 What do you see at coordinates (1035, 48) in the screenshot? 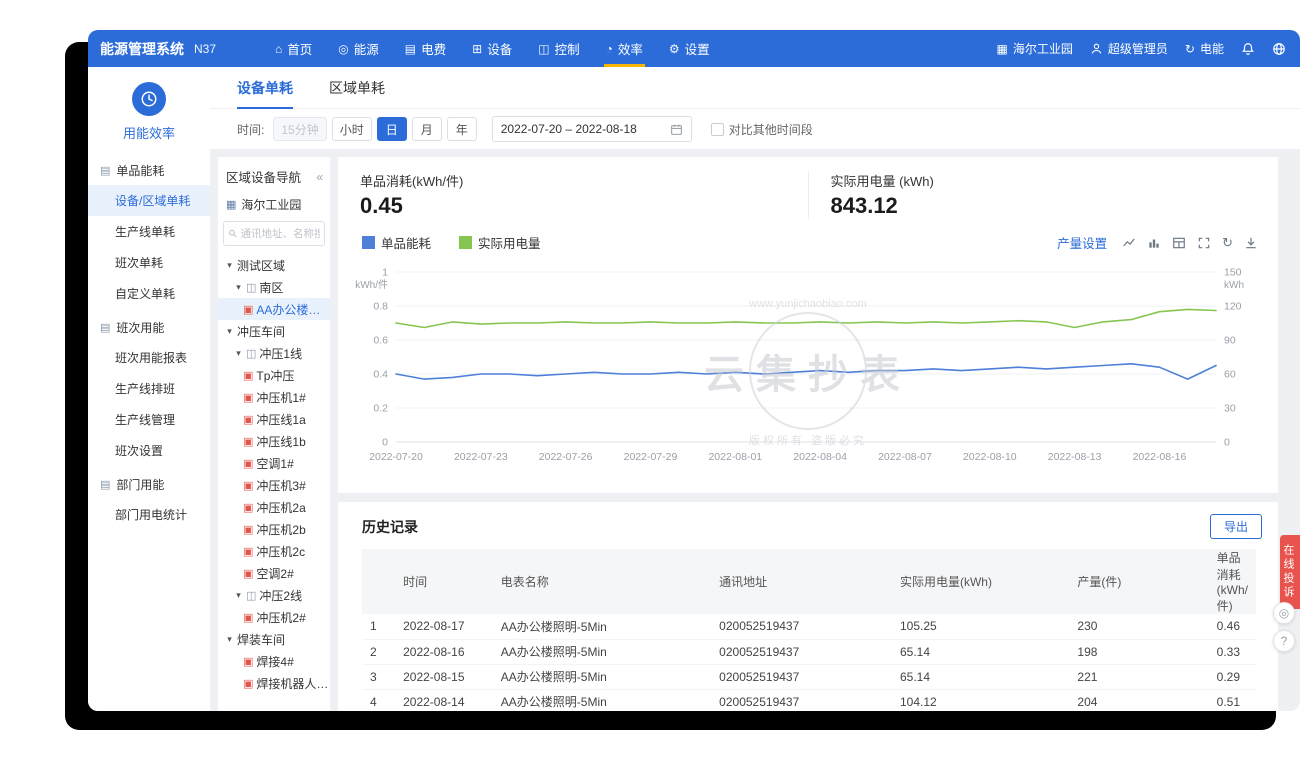
I see `park-switcher: ▦ 海尔工业园` at bounding box center [1035, 48].